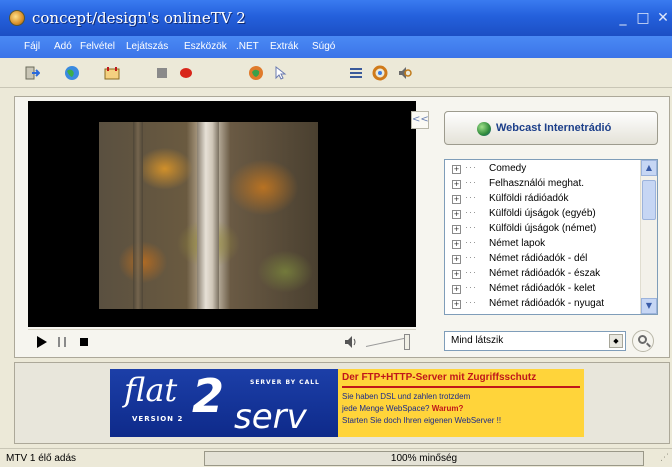  What do you see at coordinates (17, 18) in the screenshot?
I see `app-icon` at bounding box center [17, 18].